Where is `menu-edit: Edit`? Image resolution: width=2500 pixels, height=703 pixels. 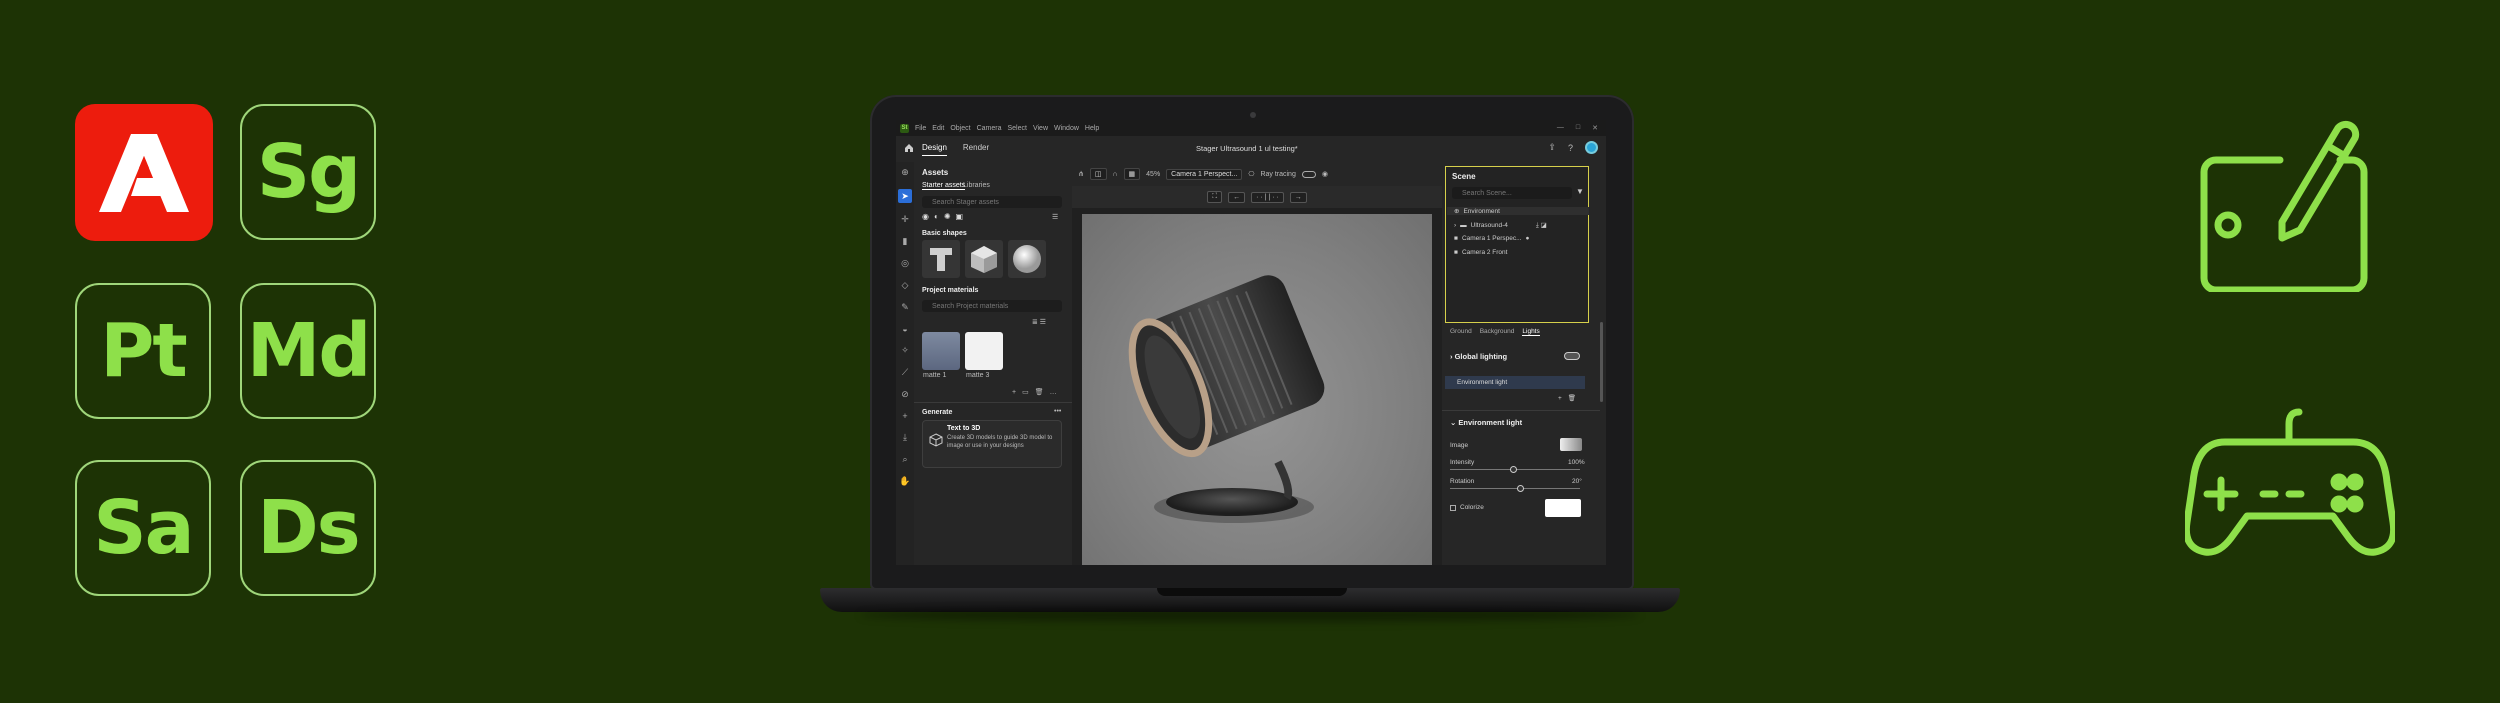
menu-edit: Edit is located at coordinates (938, 128).